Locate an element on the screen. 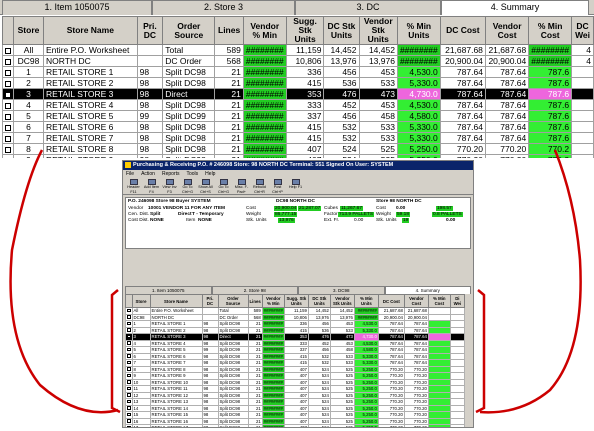  column-header: Di Wei is located at coordinates (457, 301).